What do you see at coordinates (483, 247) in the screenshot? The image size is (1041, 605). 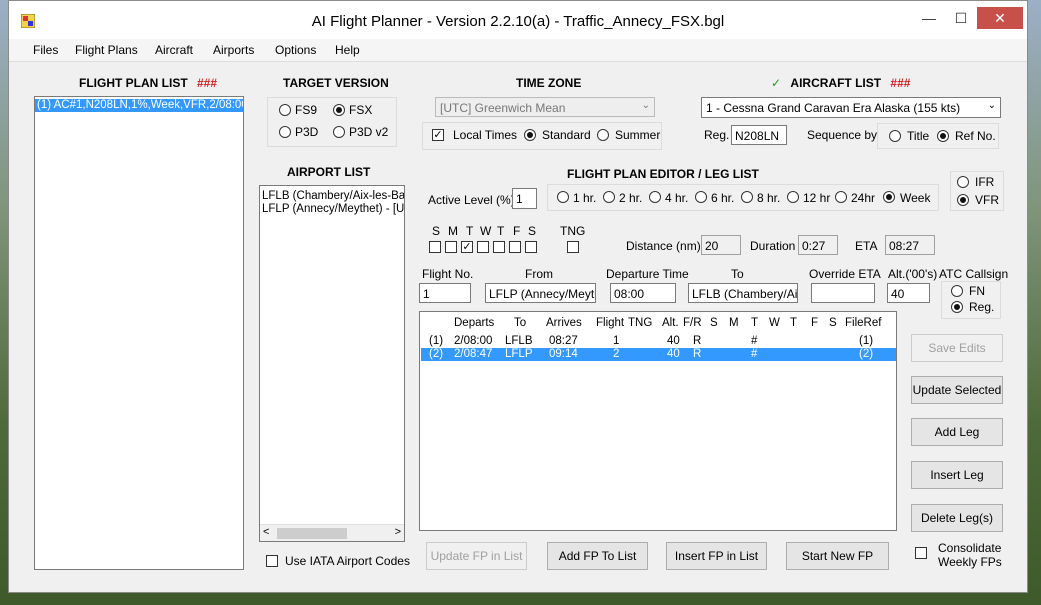 I see `day-wed-checkbox` at bounding box center [483, 247].